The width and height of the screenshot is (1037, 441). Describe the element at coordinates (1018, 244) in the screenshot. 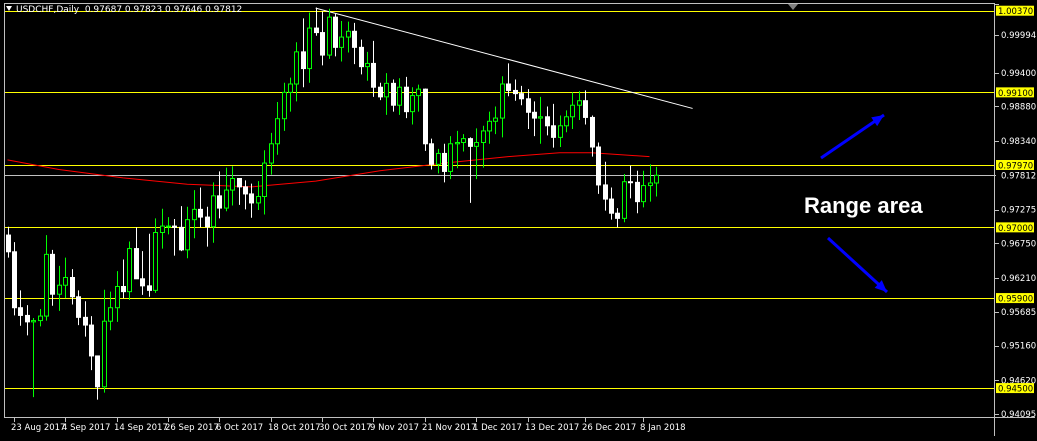

I see `price-tick-label: 0.96750` at that location.